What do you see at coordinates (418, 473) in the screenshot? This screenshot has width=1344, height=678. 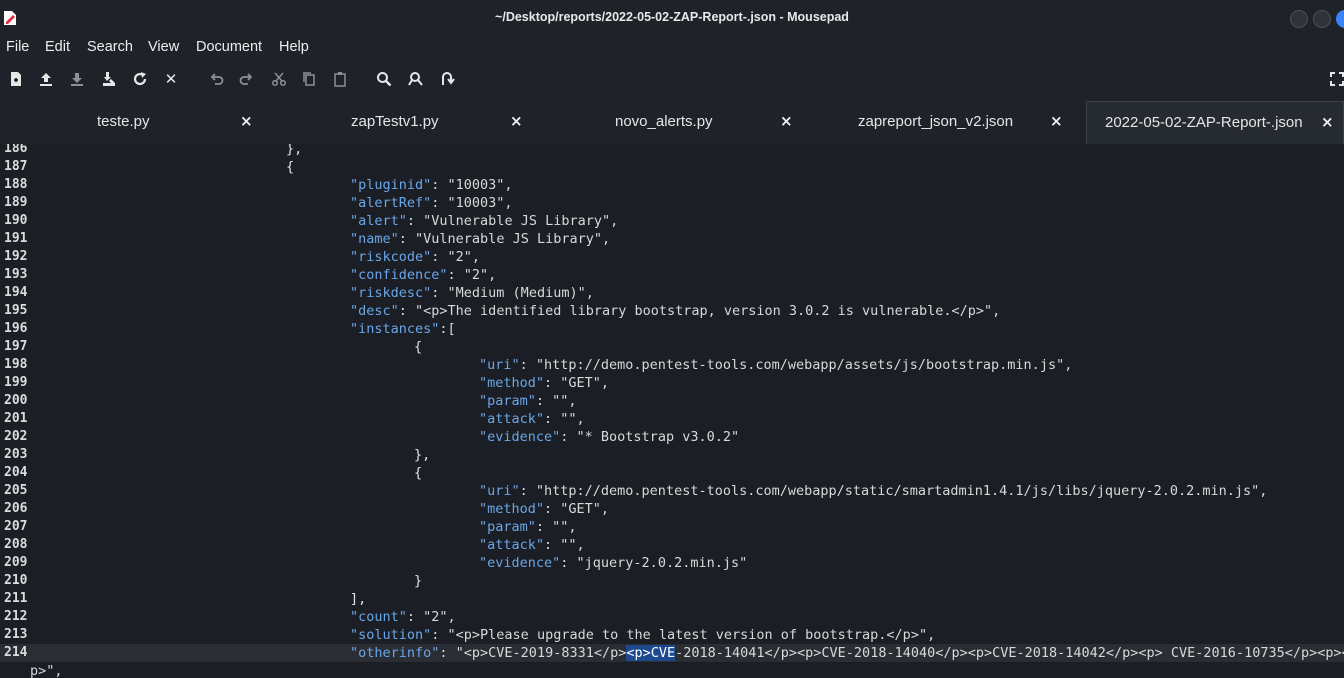 I see `code-text: {` at bounding box center [418, 473].